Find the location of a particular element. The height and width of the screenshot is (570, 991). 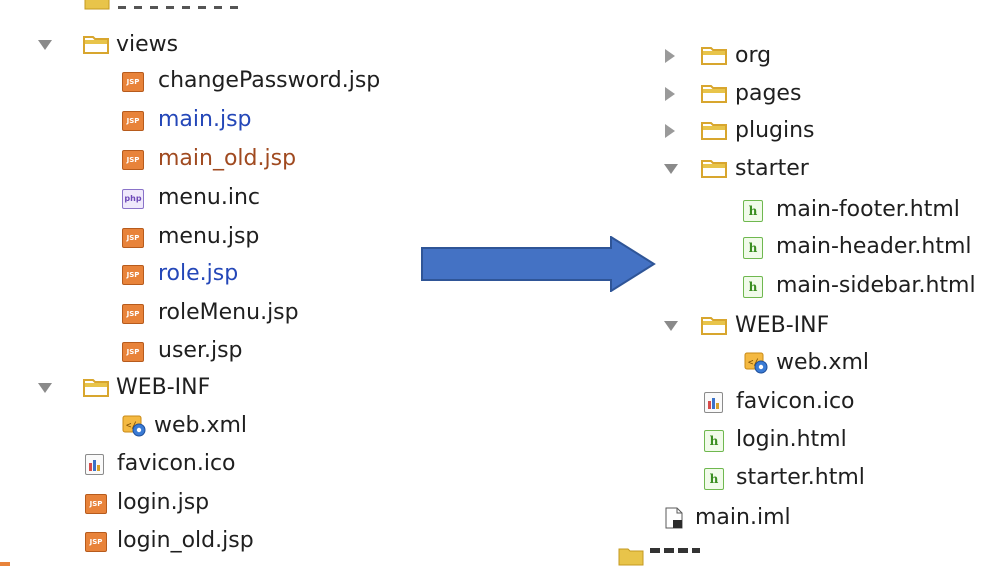

file-label: starter.html is located at coordinates (800, 477).